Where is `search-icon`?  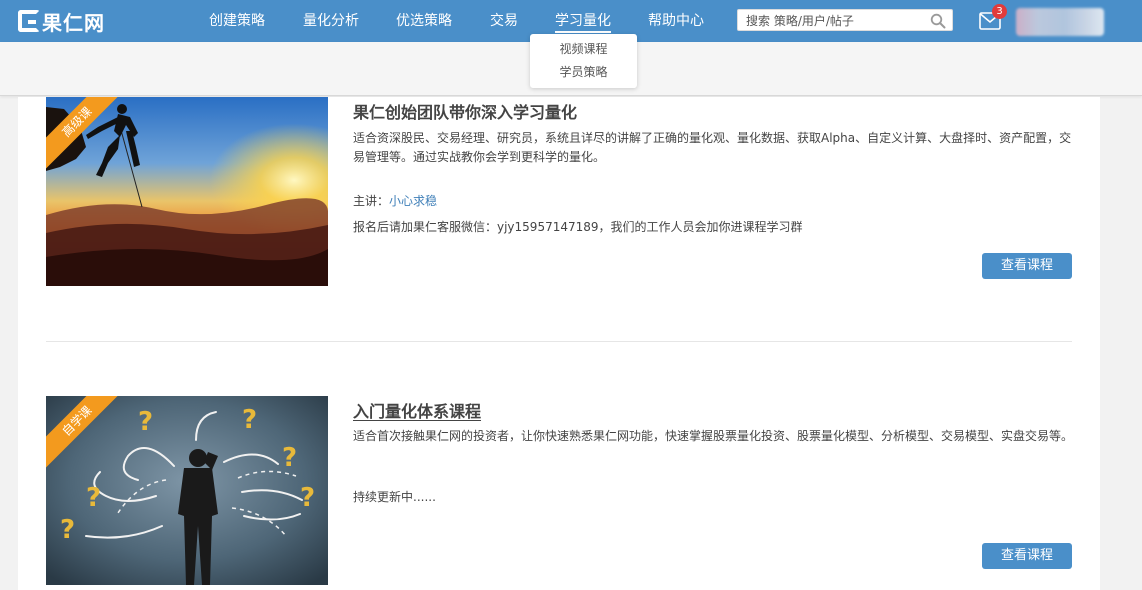
search-icon is located at coordinates (938, 21).